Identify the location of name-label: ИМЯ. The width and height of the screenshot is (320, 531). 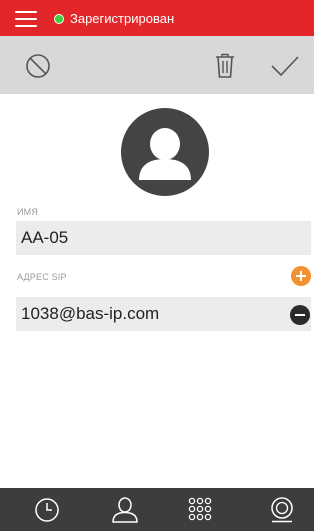
(28, 212).